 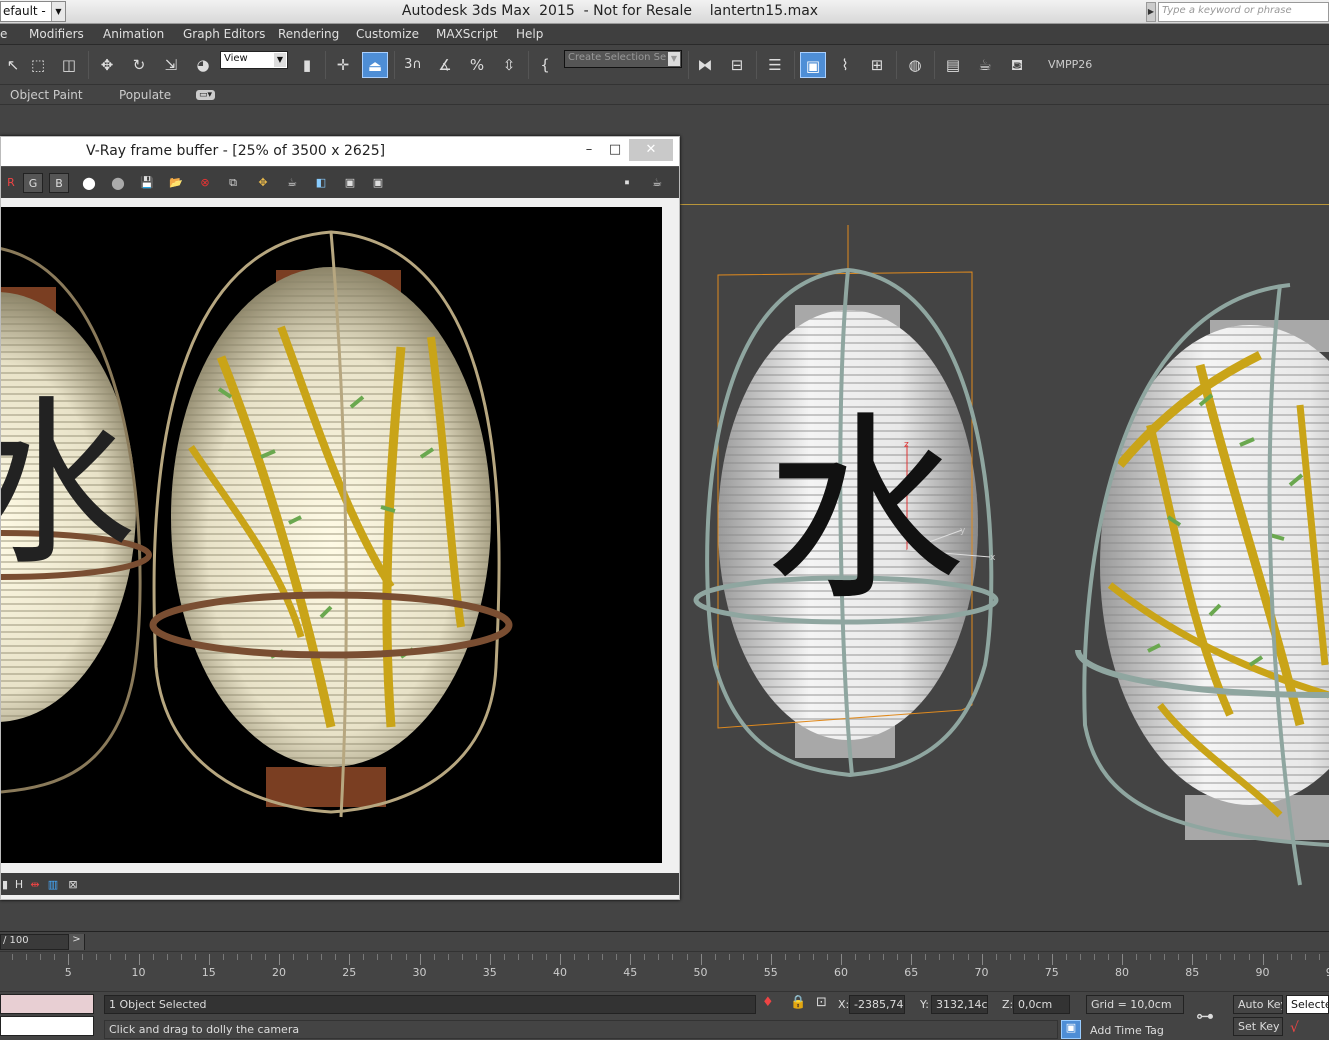 I want to click on rendered-frame-window-icon: ☕, so click(x=985, y=65).